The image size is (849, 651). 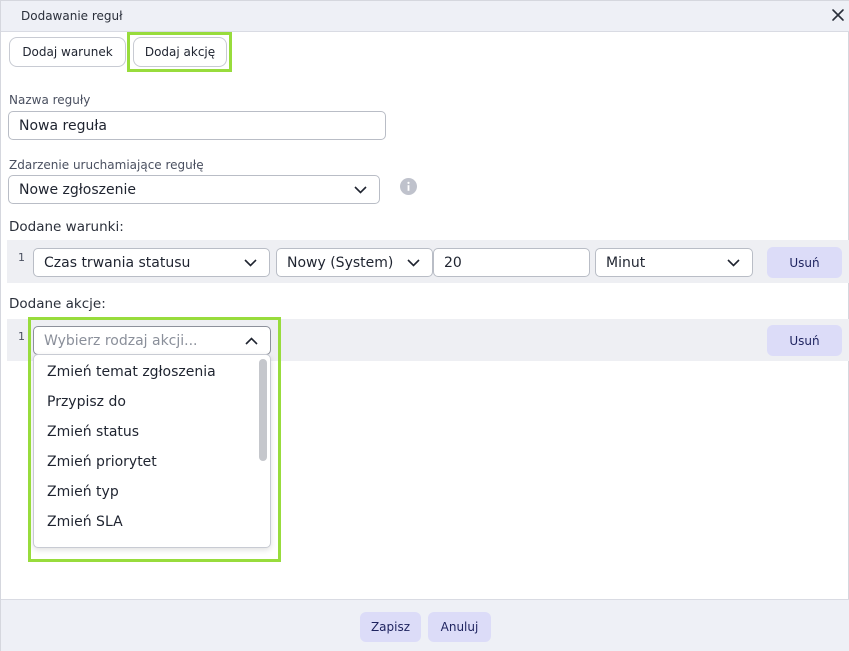 What do you see at coordinates (117, 262) in the screenshot?
I see `condition-field-value: Czas trwania statusu` at bounding box center [117, 262].